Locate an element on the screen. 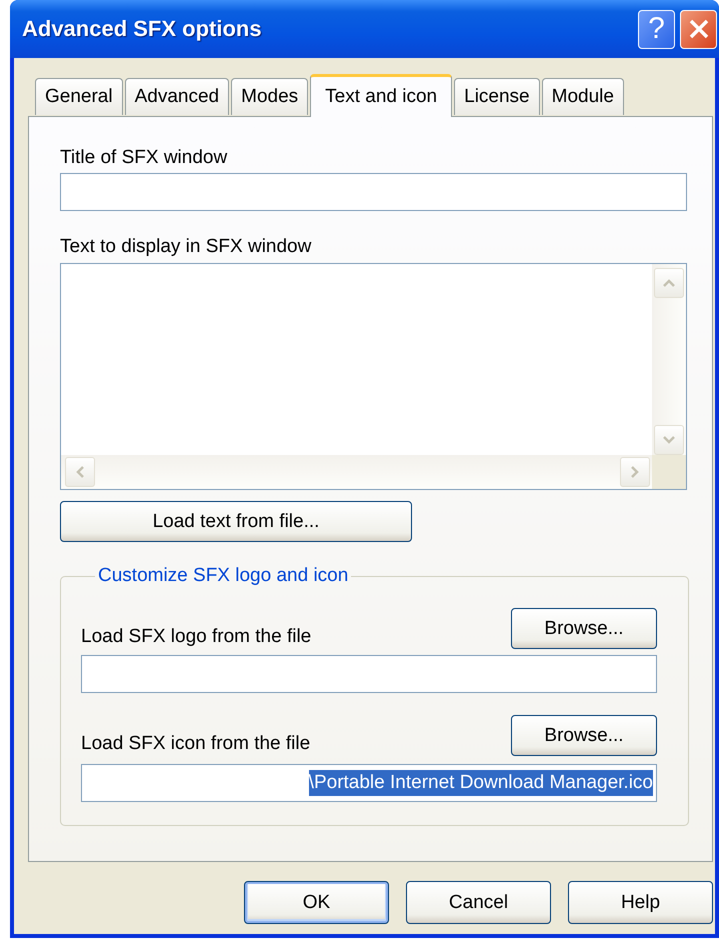 The height and width of the screenshot is (941, 719). field-label: Load SFX icon from the file is located at coordinates (195, 744).